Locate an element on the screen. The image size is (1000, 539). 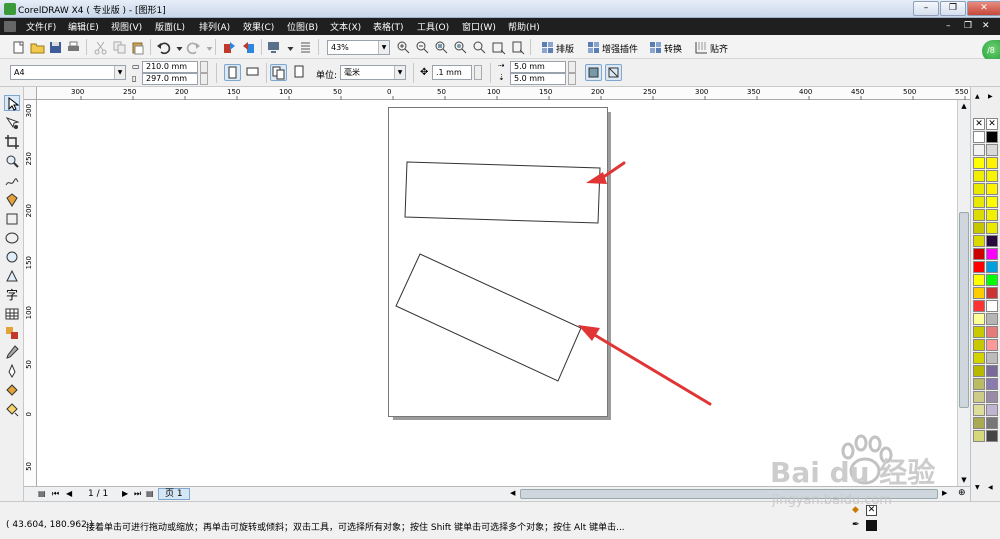
duplicate-x-spinner is located at coordinates (572, 67).